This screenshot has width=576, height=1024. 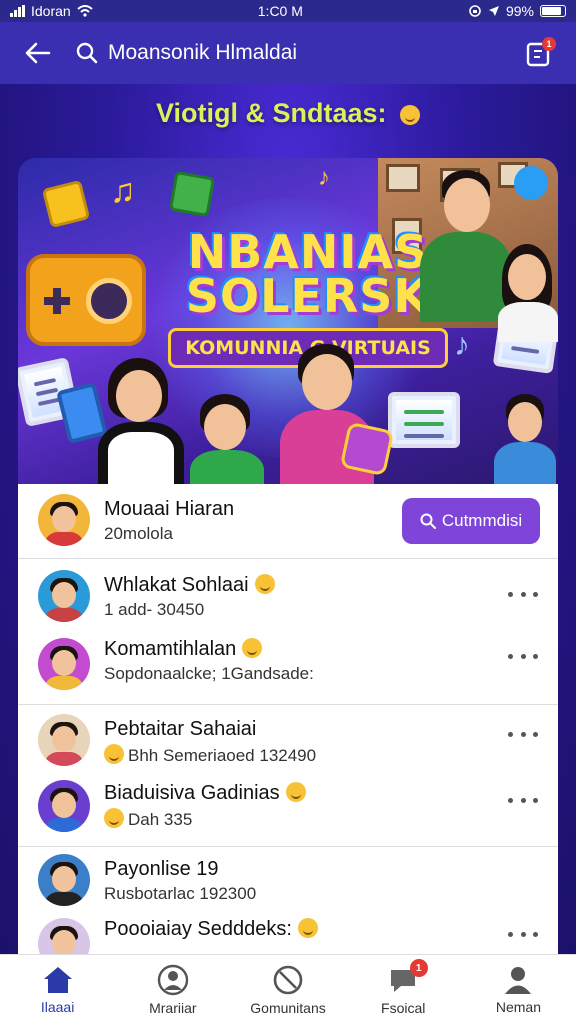 What do you see at coordinates (143, 421) in the screenshot?
I see `girl-figure` at bounding box center [143, 421].